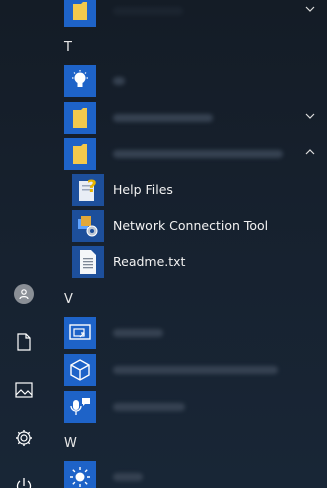  What do you see at coordinates (187, 262) in the screenshot?
I see `subitem-readme: Readme.txt` at bounding box center [187, 262].